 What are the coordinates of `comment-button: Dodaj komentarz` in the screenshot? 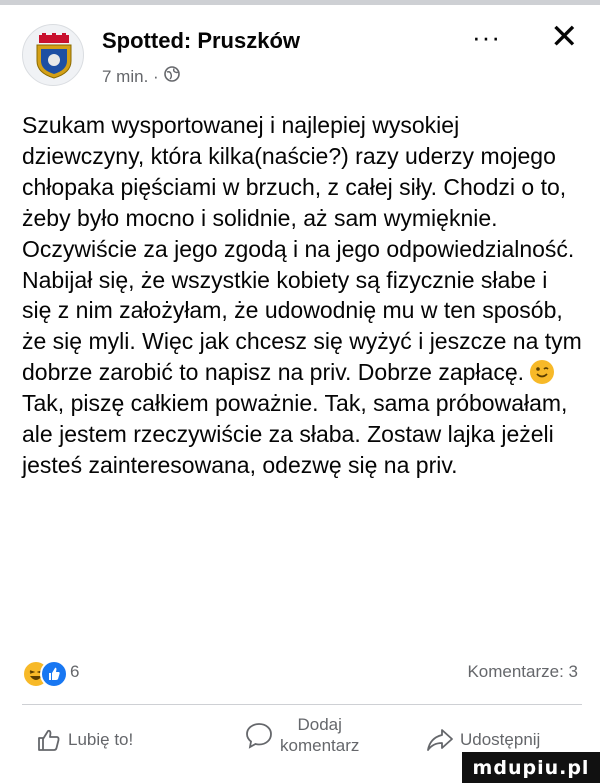 It's located at (301, 735).